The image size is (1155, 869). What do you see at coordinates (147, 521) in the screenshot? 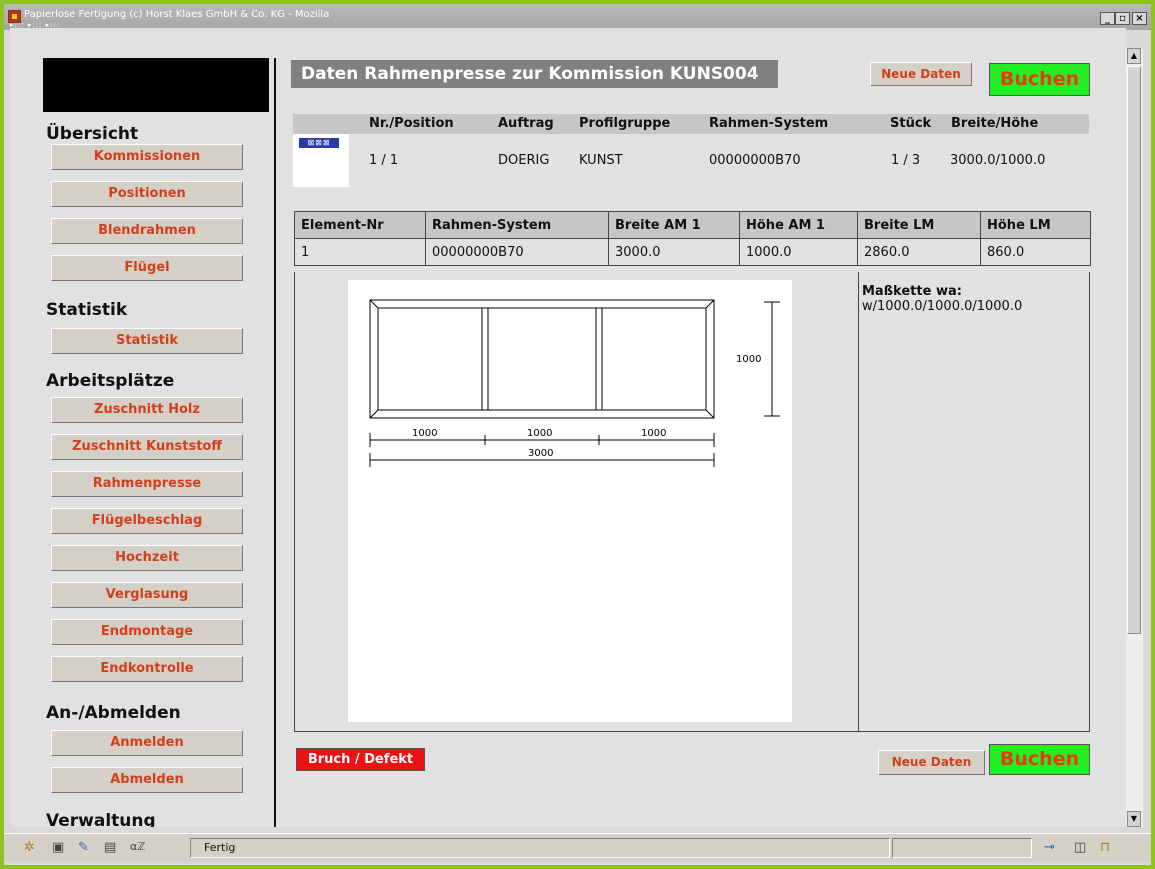
I see `sidebar-item-flügelbeschlag: Flügelbeschlag` at bounding box center [147, 521].